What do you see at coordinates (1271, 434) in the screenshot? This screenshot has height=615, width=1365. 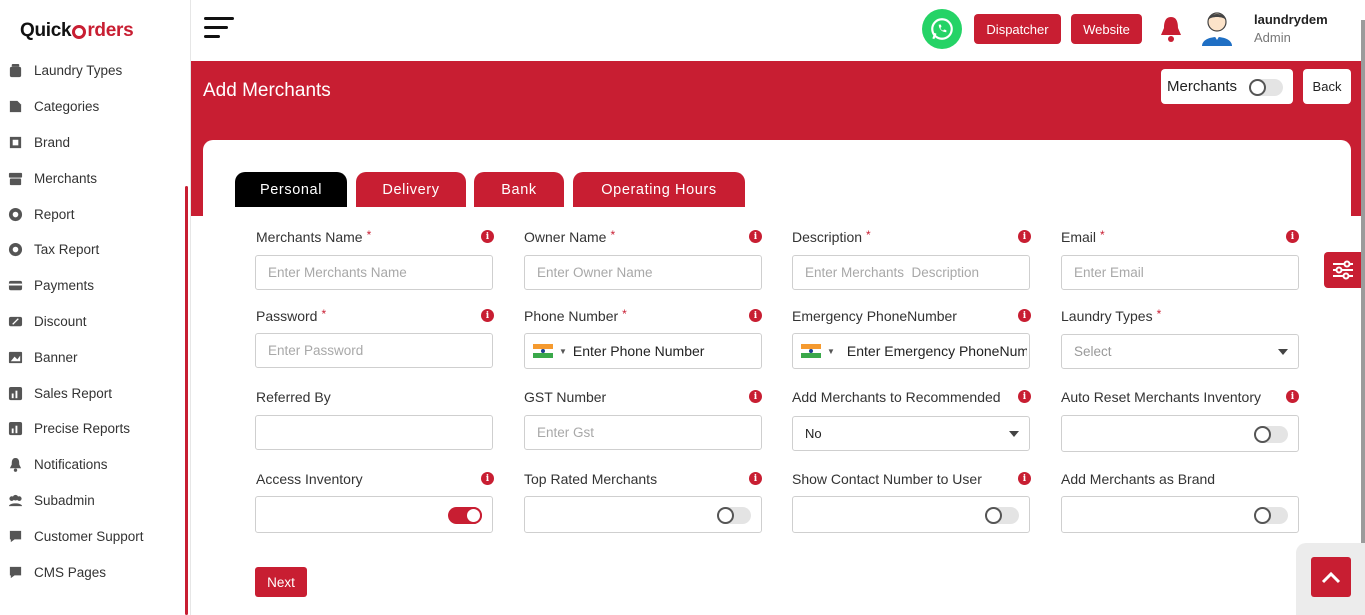 I see `auto-reset-toggle` at bounding box center [1271, 434].